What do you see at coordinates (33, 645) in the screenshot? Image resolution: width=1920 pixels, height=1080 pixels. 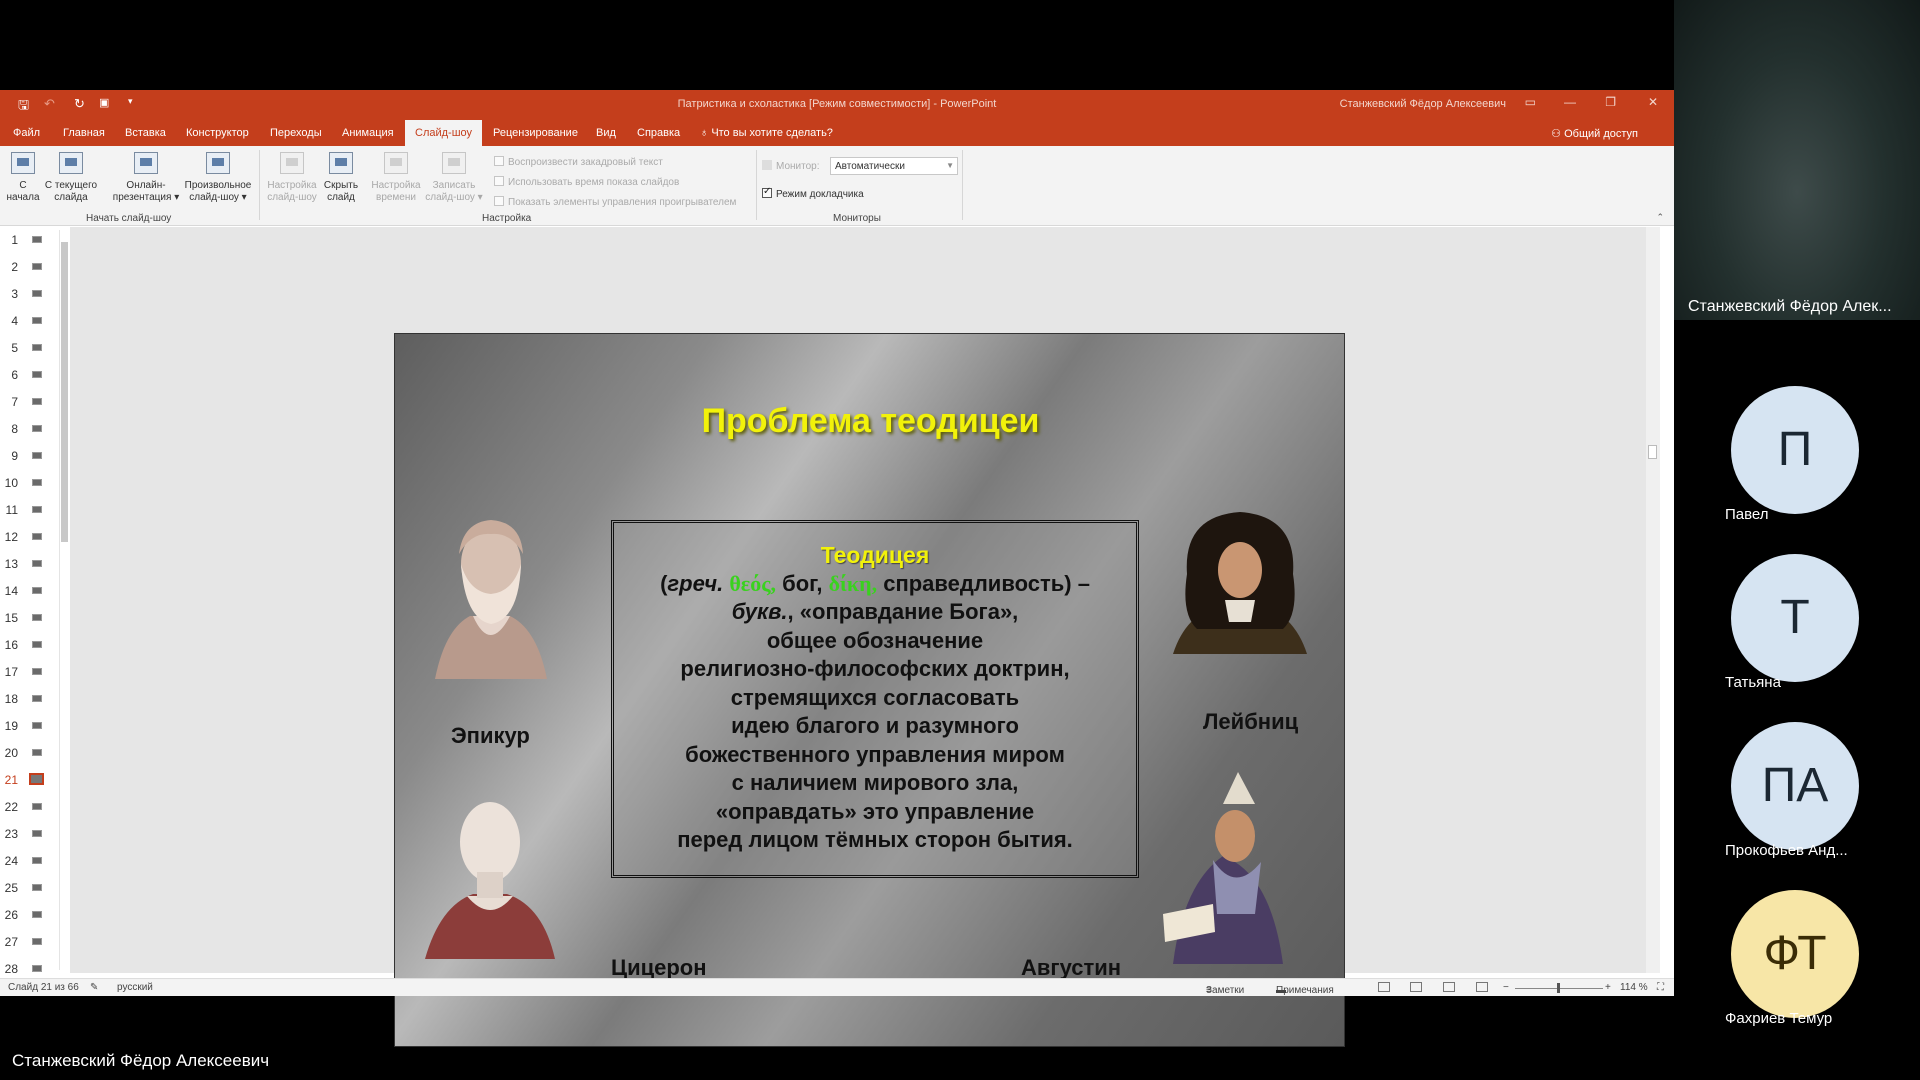 I see `slide-thumbnail: 16` at bounding box center [33, 645].